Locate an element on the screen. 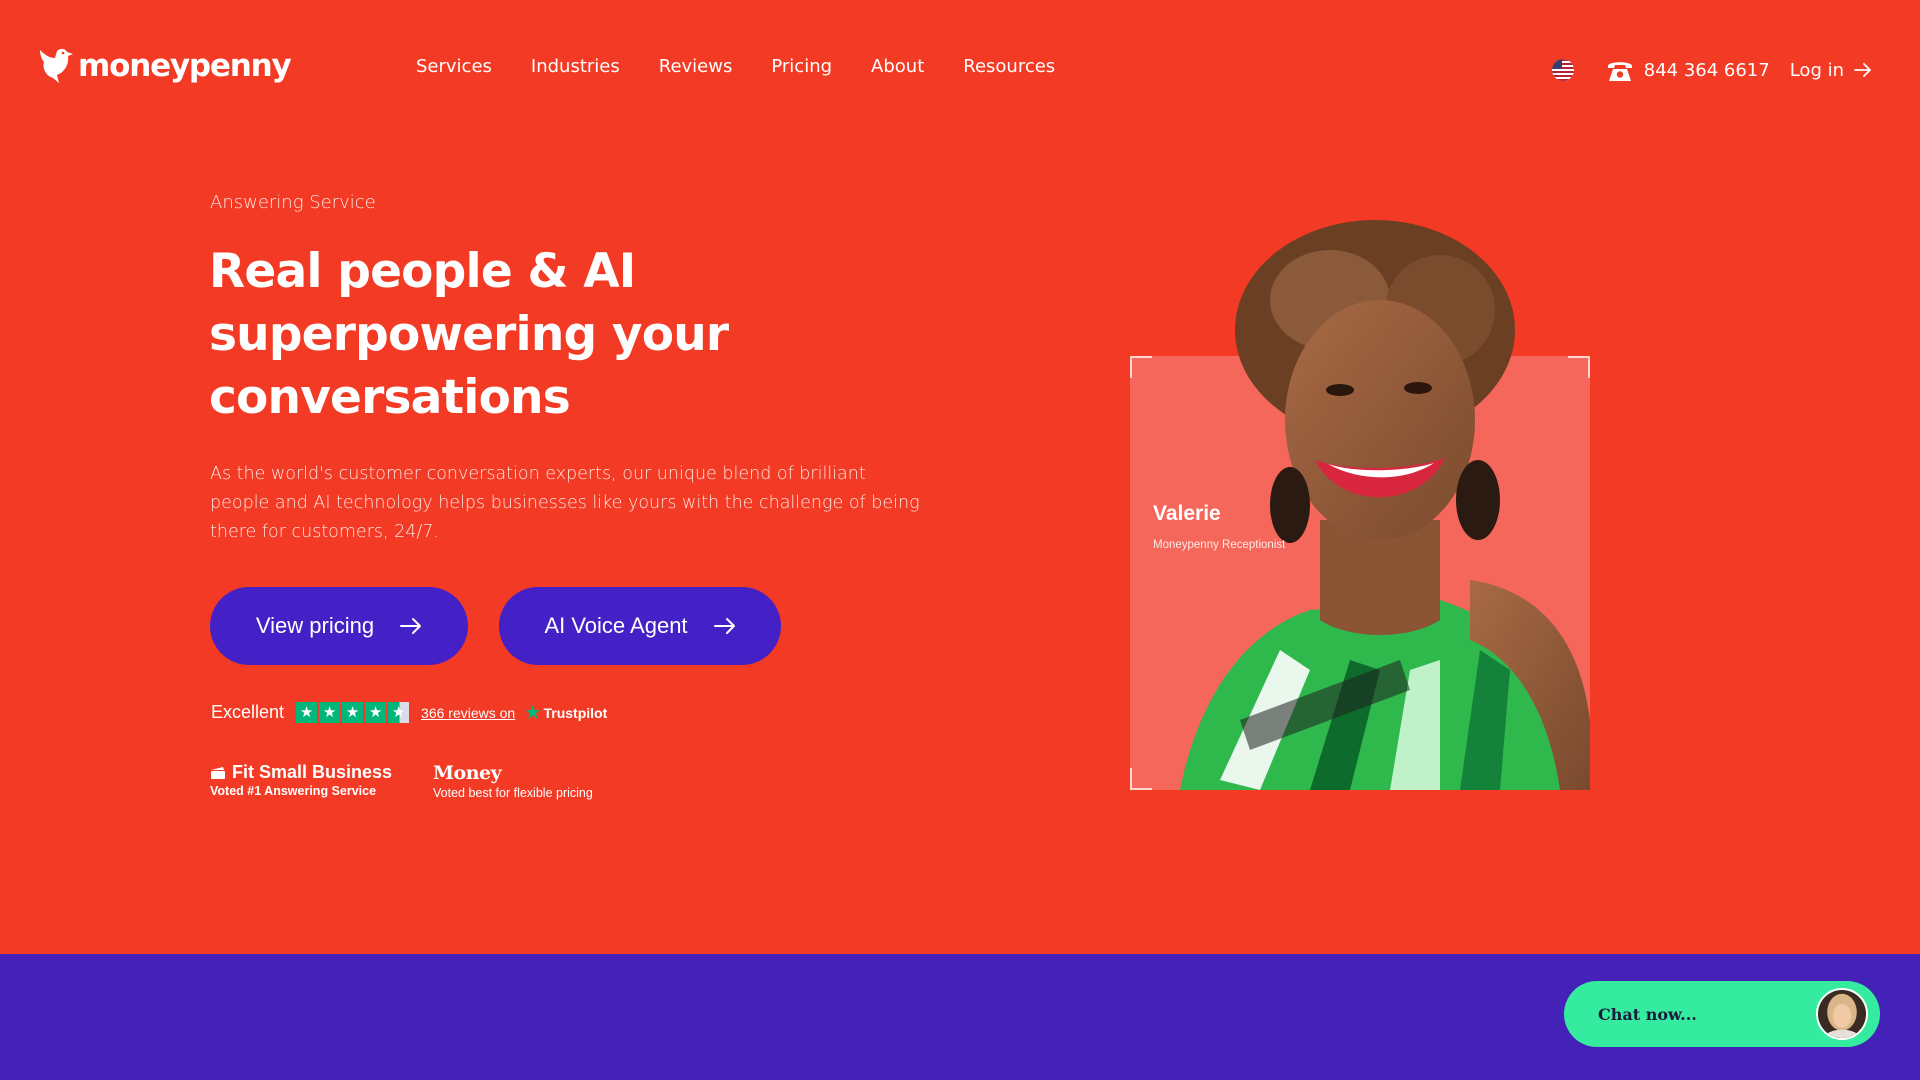 This screenshot has height=1080, width=1920. view-pricing-button: View pricing is located at coordinates (339, 626).